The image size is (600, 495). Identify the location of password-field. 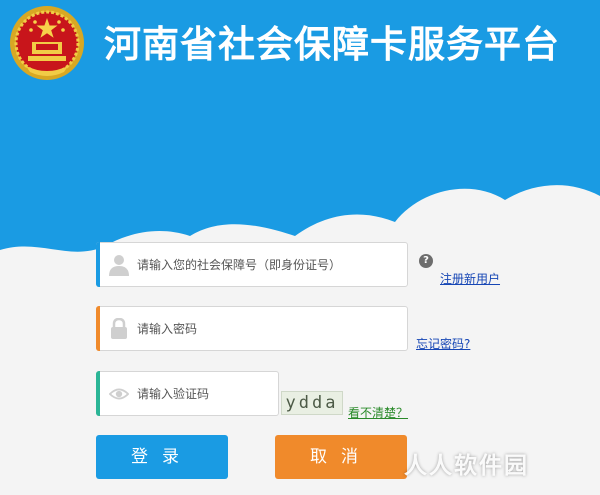
(252, 328).